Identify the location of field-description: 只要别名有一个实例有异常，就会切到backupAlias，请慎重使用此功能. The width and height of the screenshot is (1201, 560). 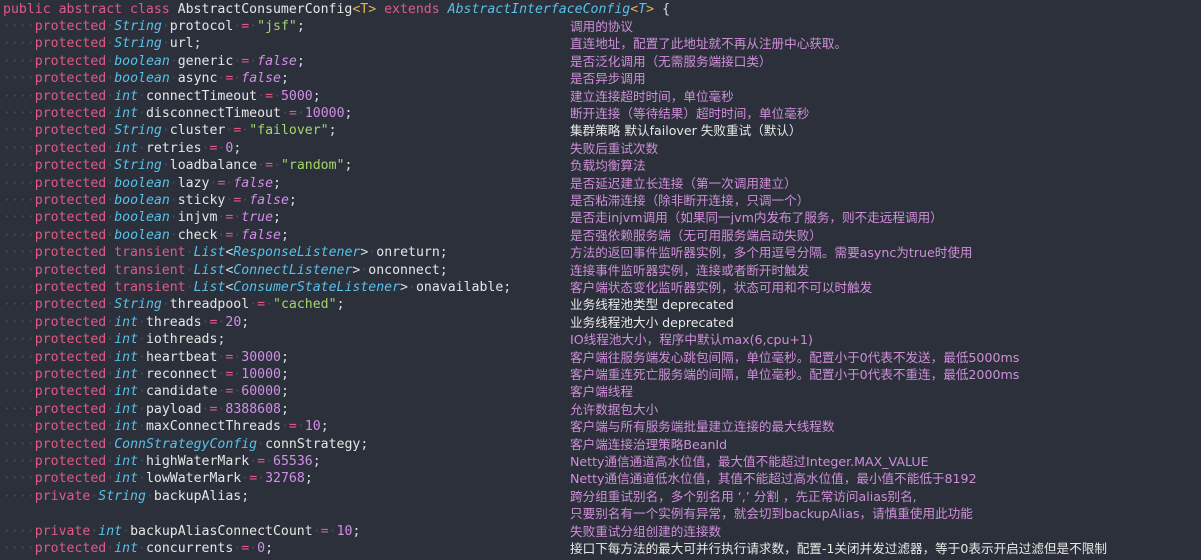
(771, 514).